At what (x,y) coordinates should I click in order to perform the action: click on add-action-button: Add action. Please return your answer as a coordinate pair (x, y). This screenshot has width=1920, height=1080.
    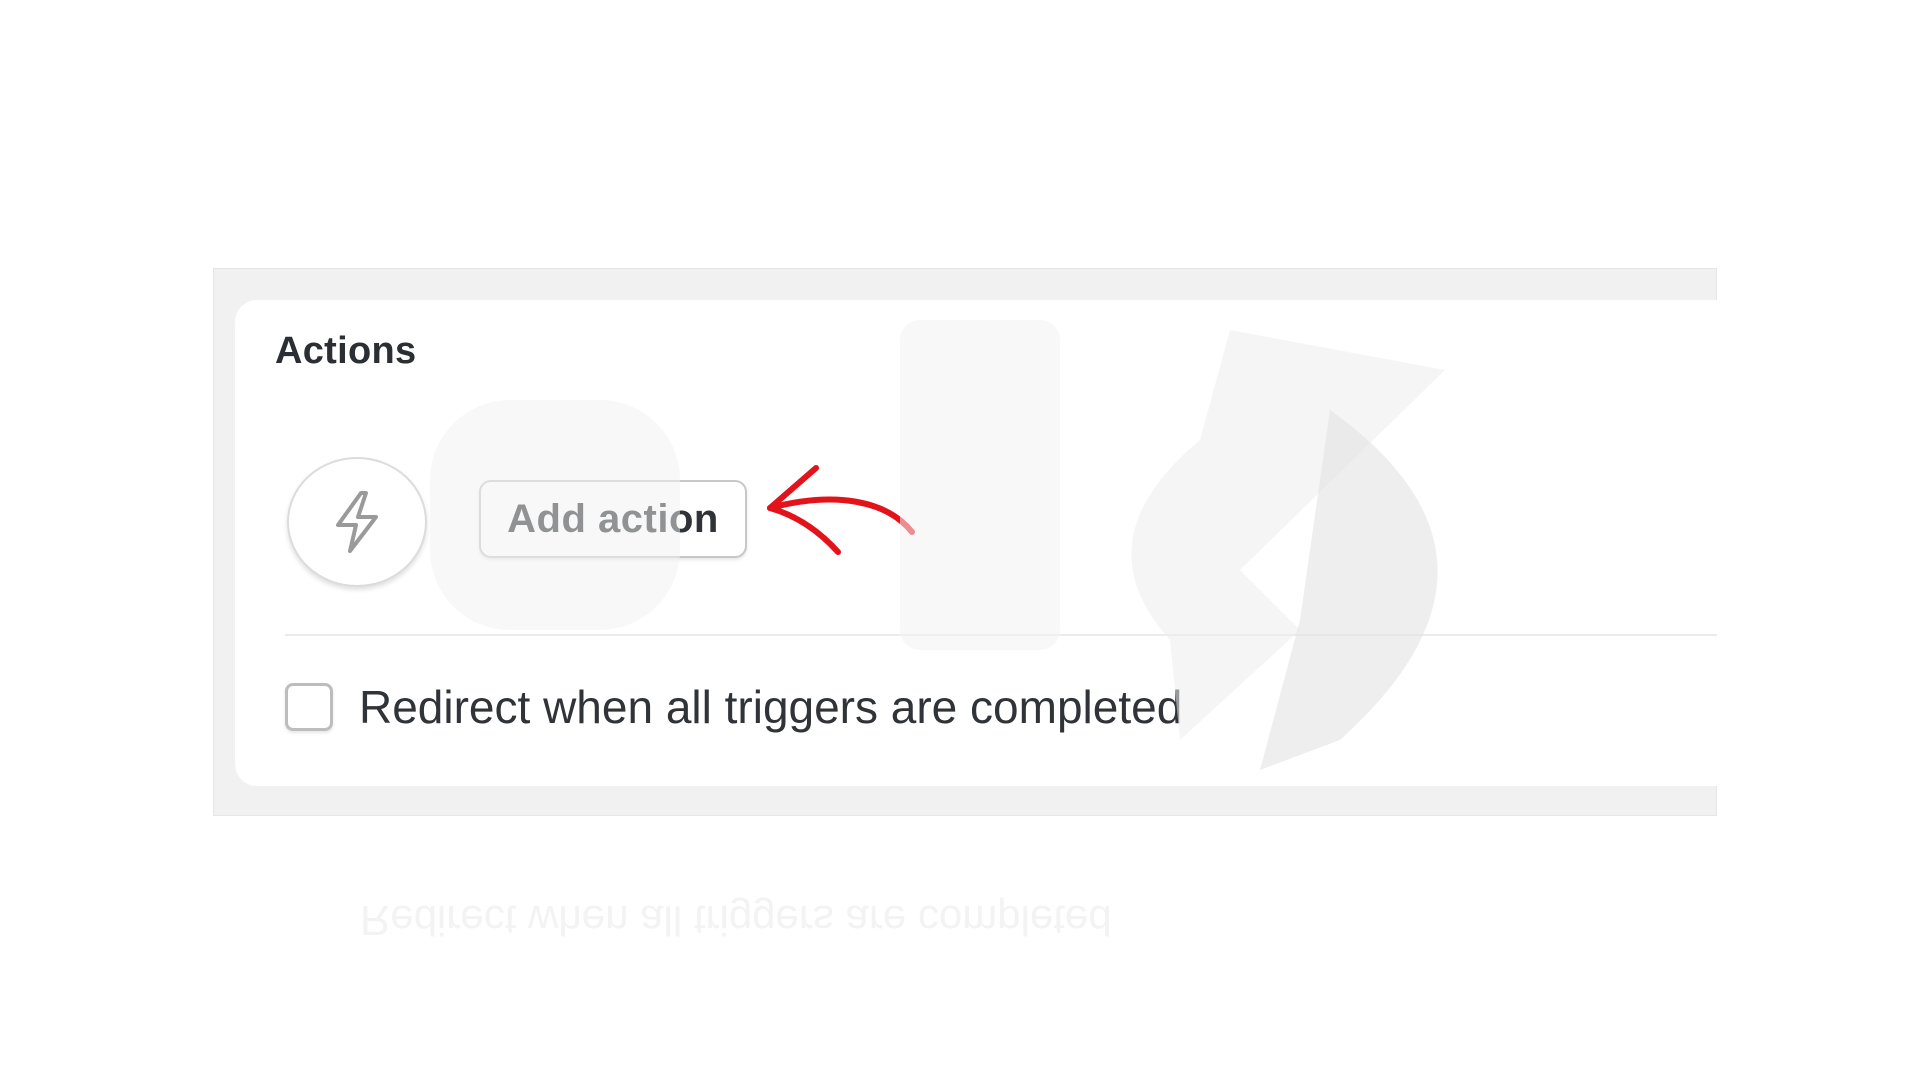
    Looking at the image, I should click on (613, 519).